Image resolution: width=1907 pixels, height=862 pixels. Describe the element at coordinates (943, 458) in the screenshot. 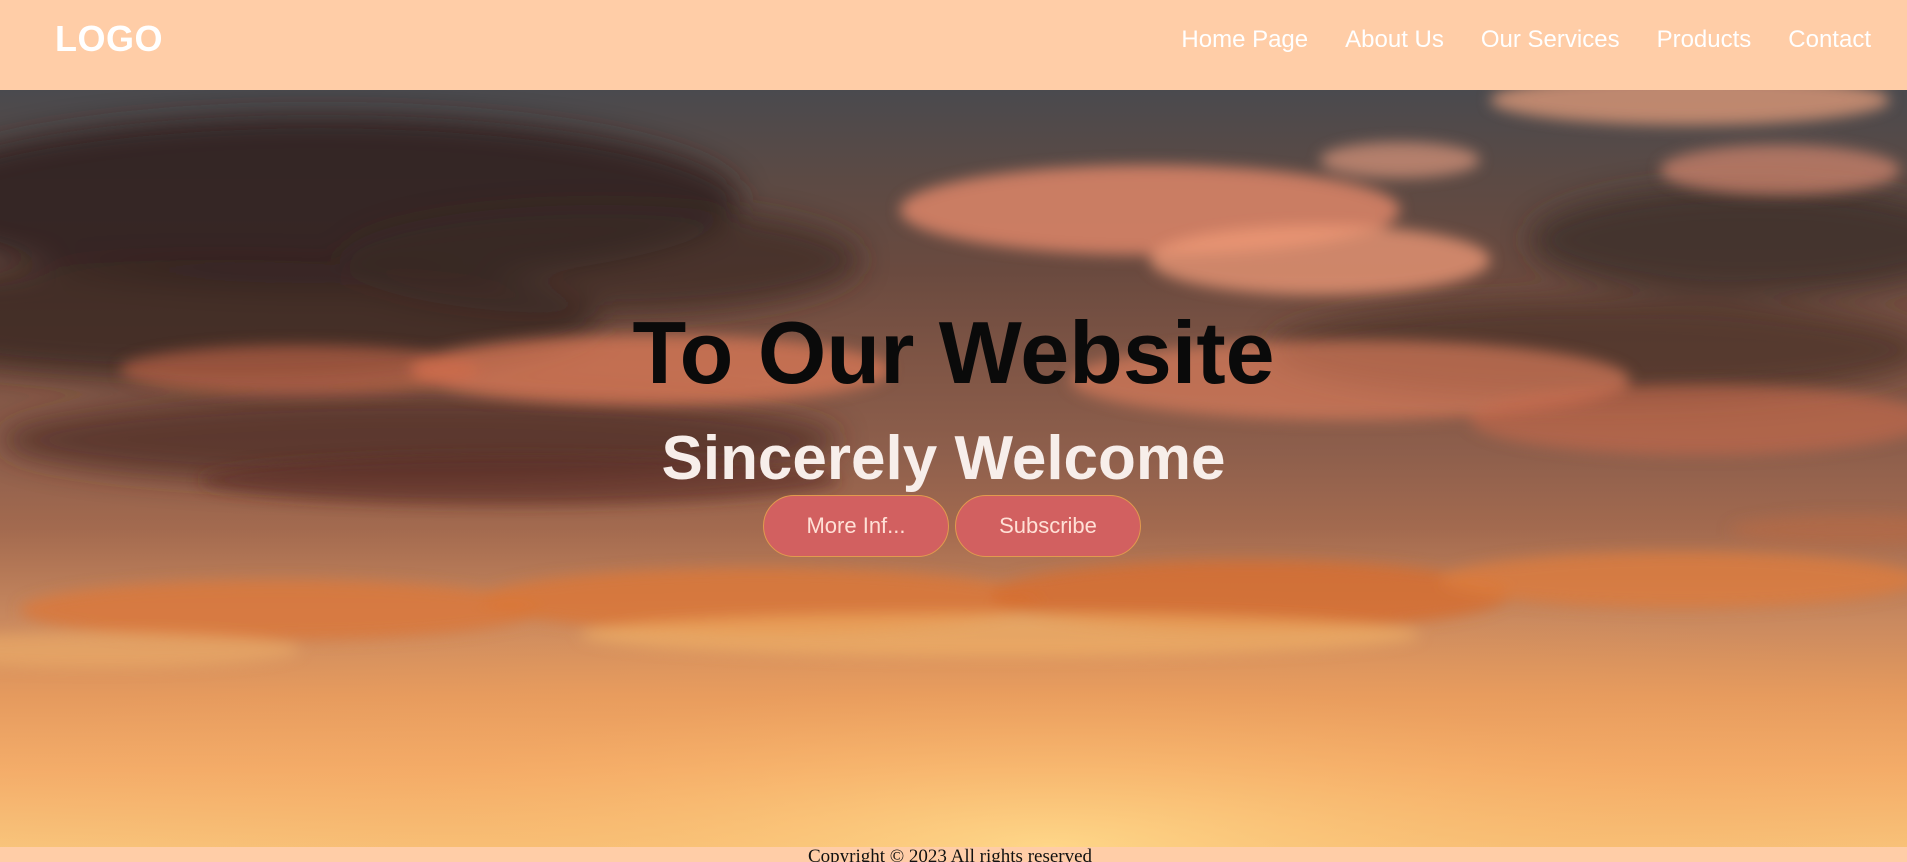

I see `hero-subtitle: Sincerely Welcome` at that location.